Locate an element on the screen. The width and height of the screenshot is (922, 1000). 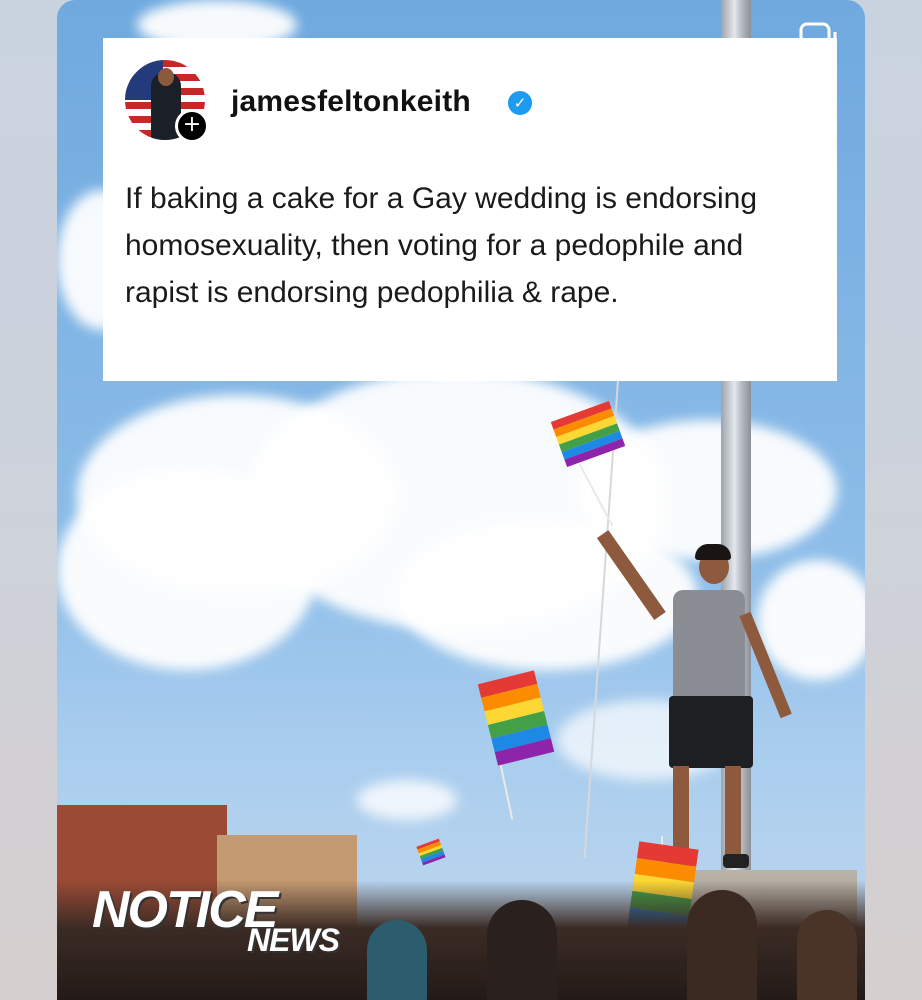
username: jamesfeltonkeith is located at coordinates (351, 102).